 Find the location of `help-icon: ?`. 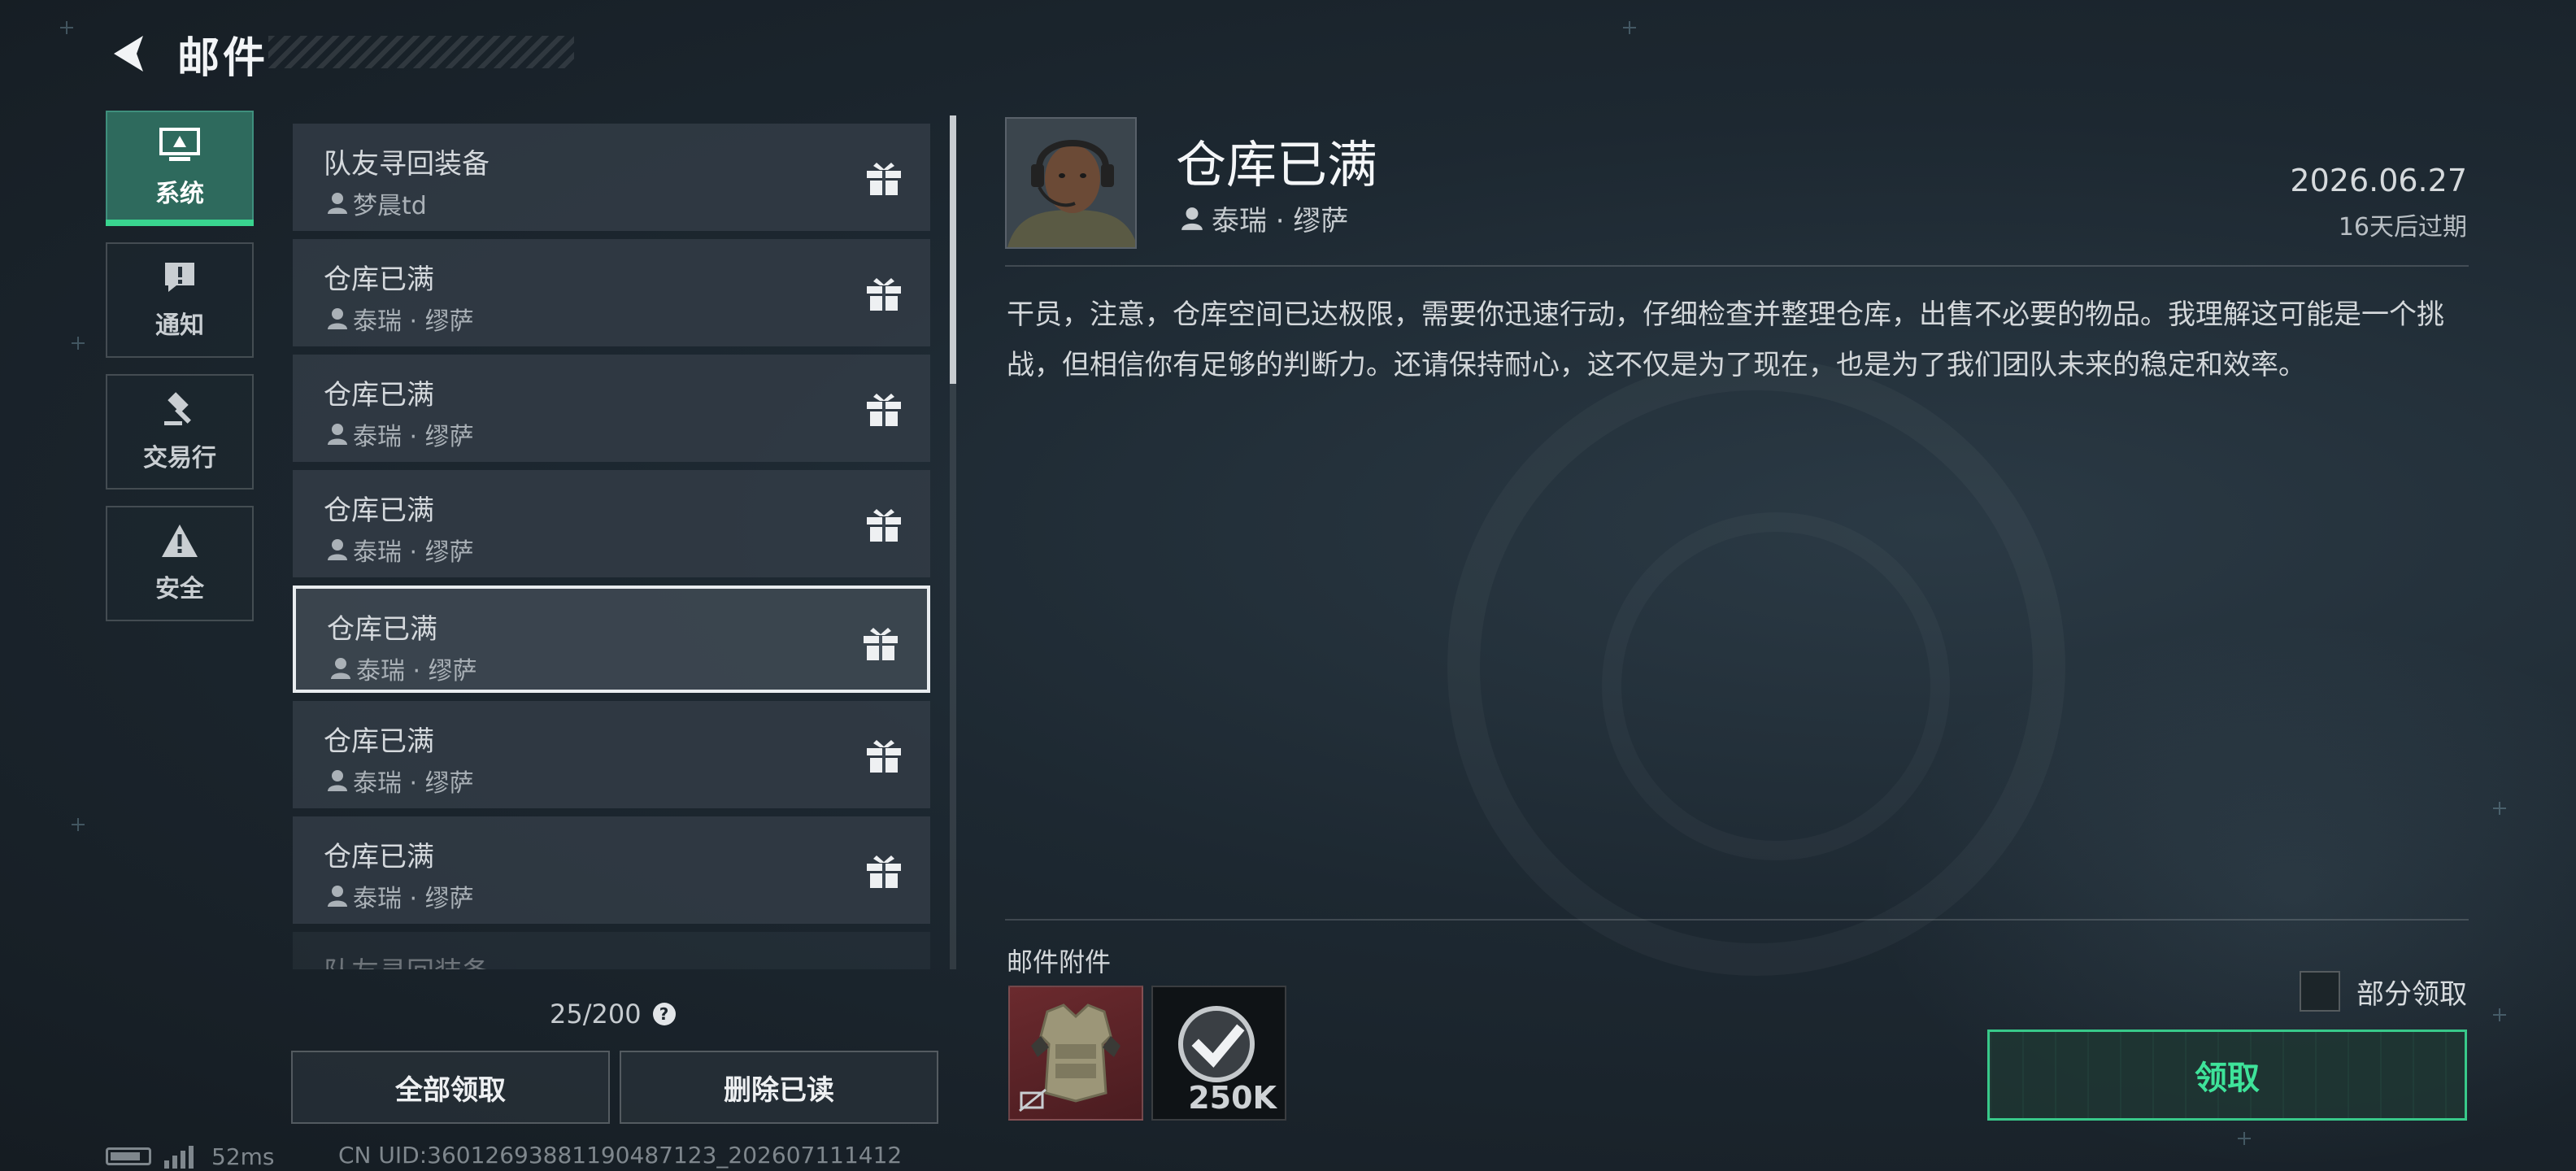

help-icon: ? is located at coordinates (664, 1014).